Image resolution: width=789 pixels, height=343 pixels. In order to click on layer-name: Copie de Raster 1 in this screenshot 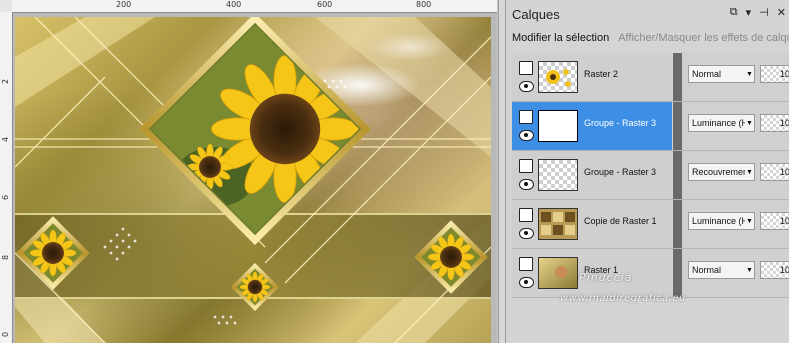, I will do `click(620, 221)`.